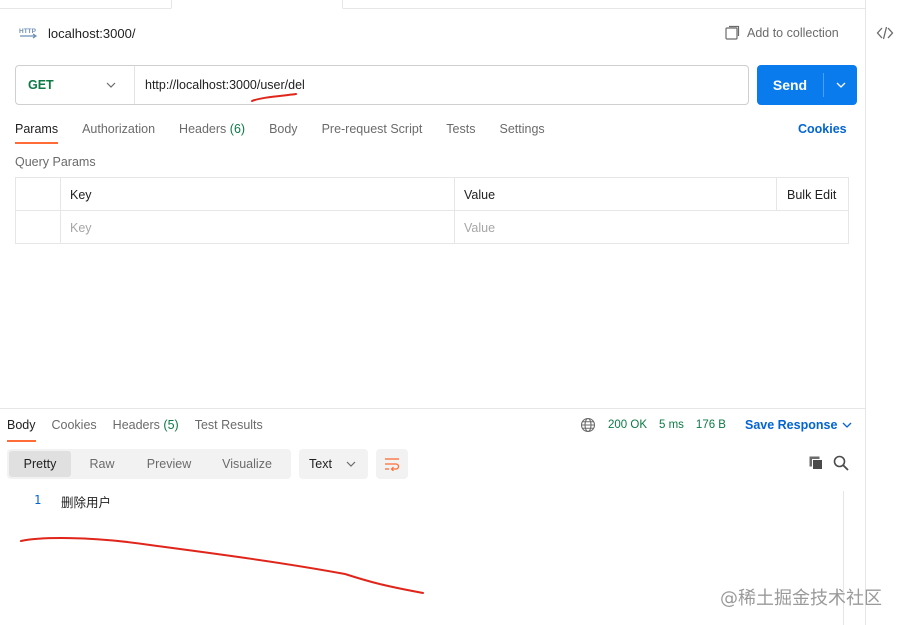 The width and height of the screenshot is (901, 625). I want to click on tab-settings: Settings, so click(521, 133).